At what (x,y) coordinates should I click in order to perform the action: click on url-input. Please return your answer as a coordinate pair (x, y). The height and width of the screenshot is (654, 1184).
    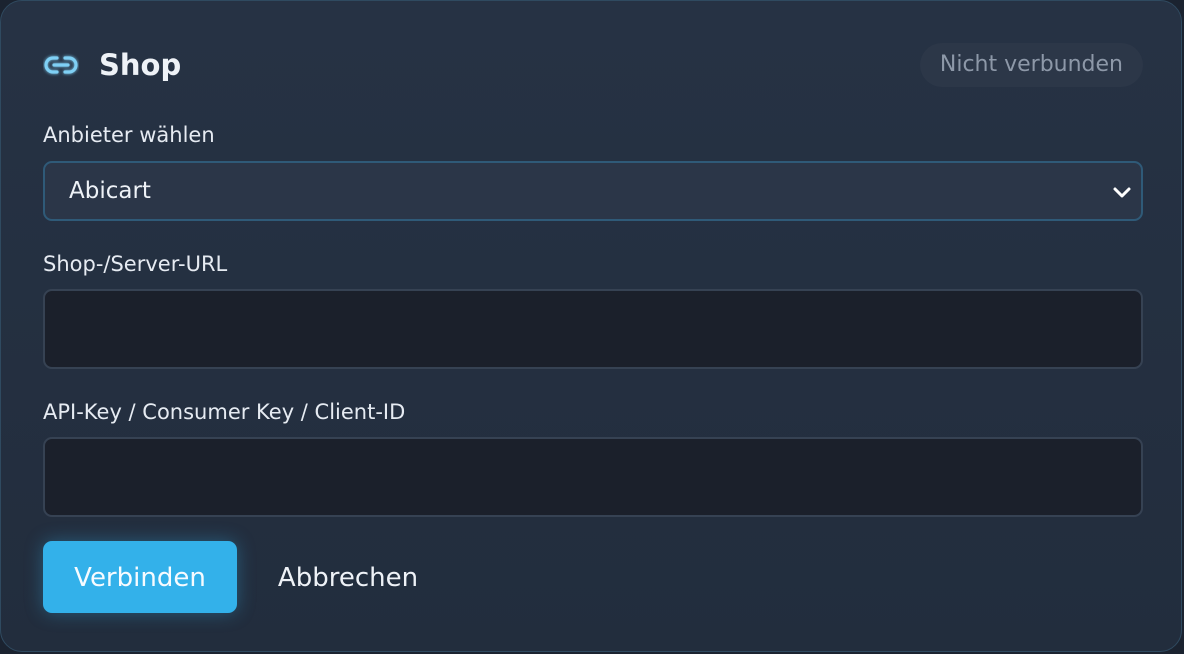
    Looking at the image, I should click on (593, 329).